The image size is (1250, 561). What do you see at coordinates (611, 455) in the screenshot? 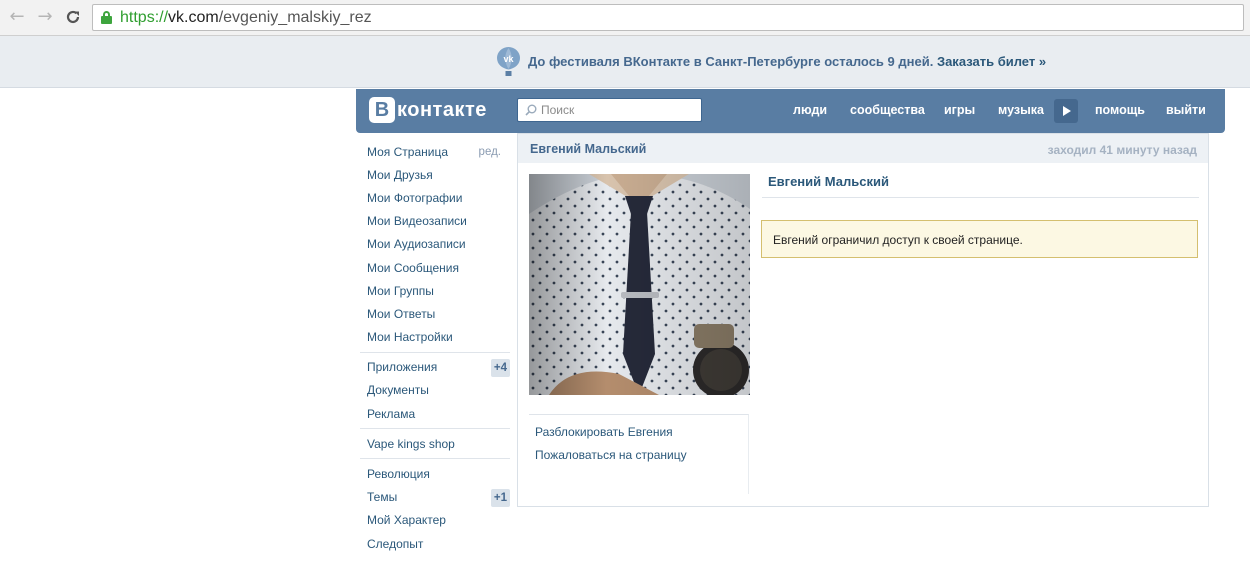
I see `report-page-link: Пожаловаться на страницу` at bounding box center [611, 455].